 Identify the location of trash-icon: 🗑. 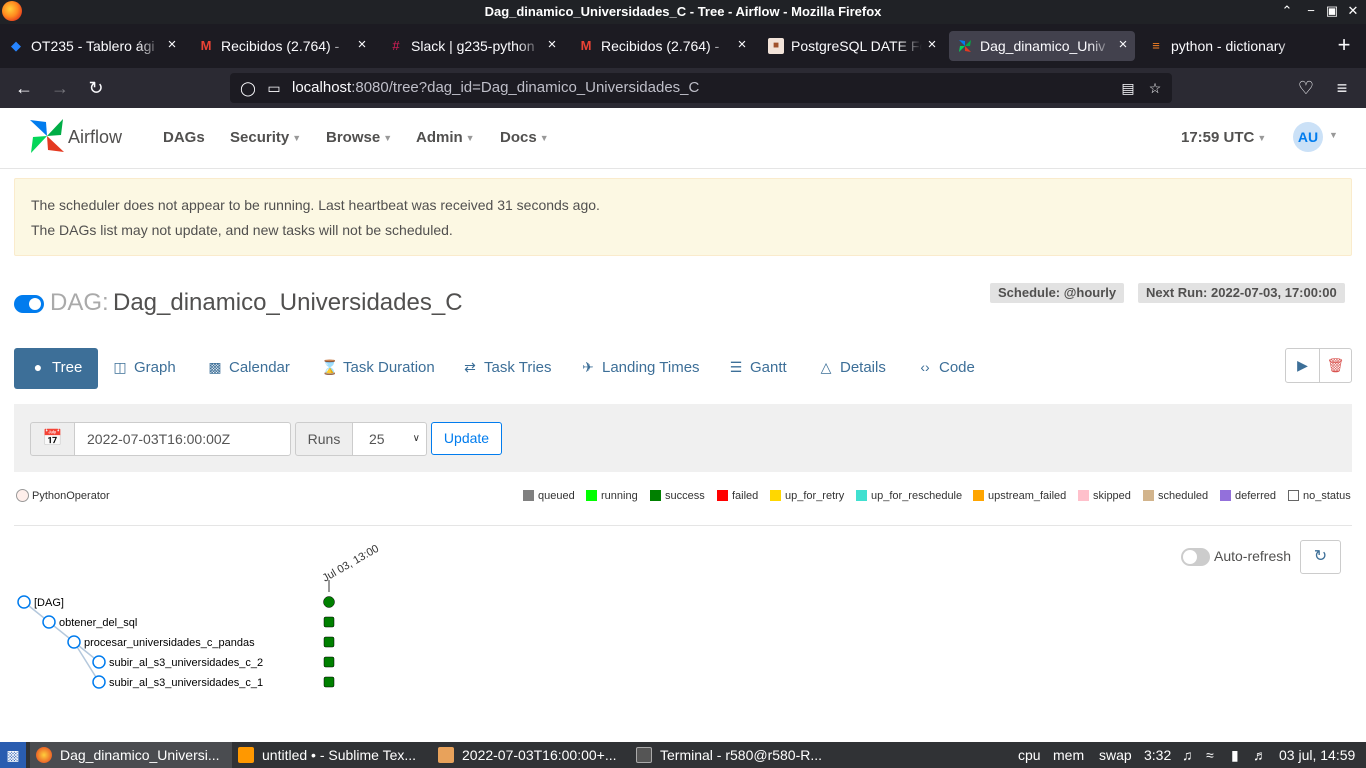
(1335, 365).